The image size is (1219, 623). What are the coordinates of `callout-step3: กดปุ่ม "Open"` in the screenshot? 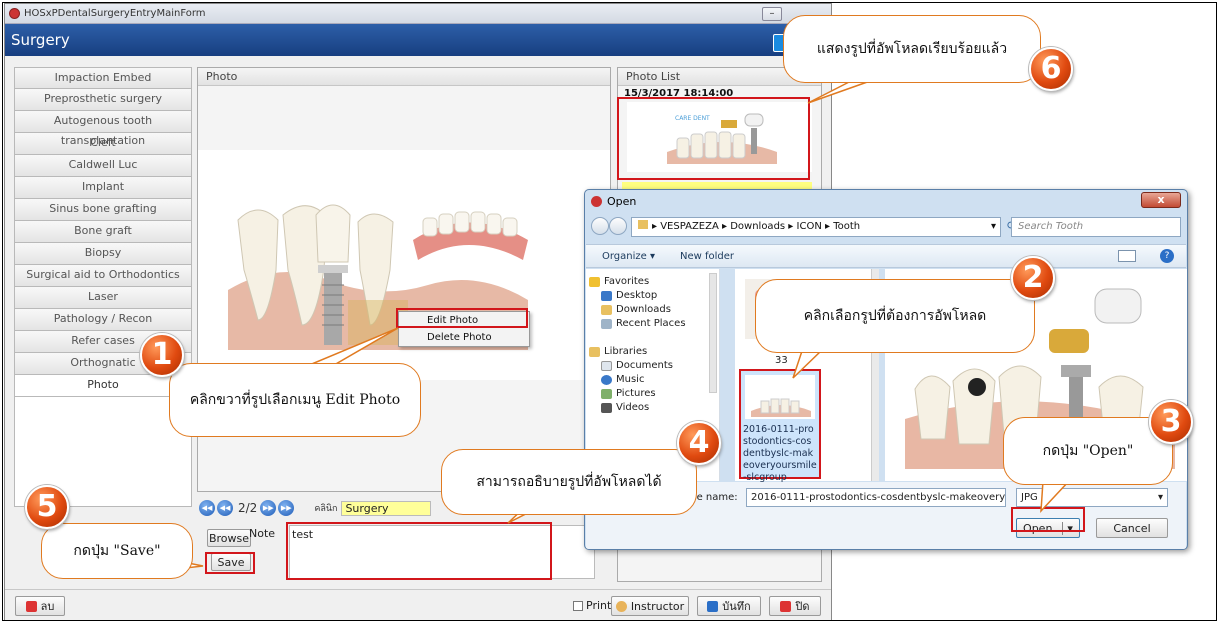 It's located at (1088, 451).